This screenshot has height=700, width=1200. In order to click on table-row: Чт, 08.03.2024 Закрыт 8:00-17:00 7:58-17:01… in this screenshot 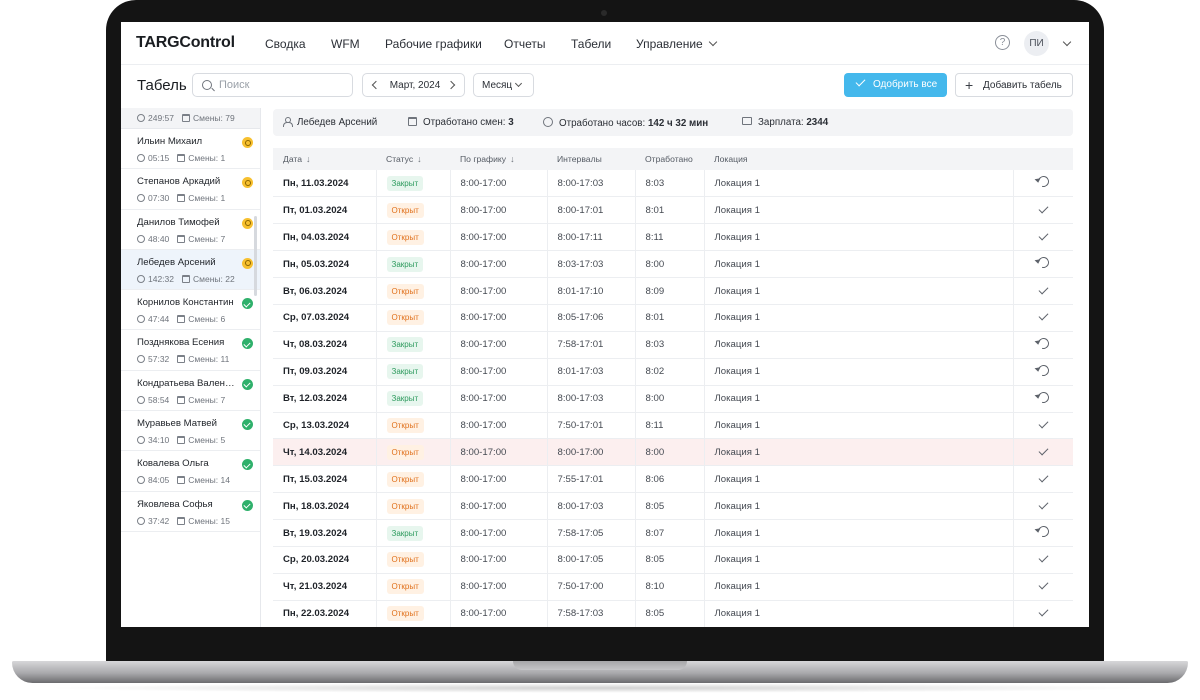, I will do `click(673, 345)`.